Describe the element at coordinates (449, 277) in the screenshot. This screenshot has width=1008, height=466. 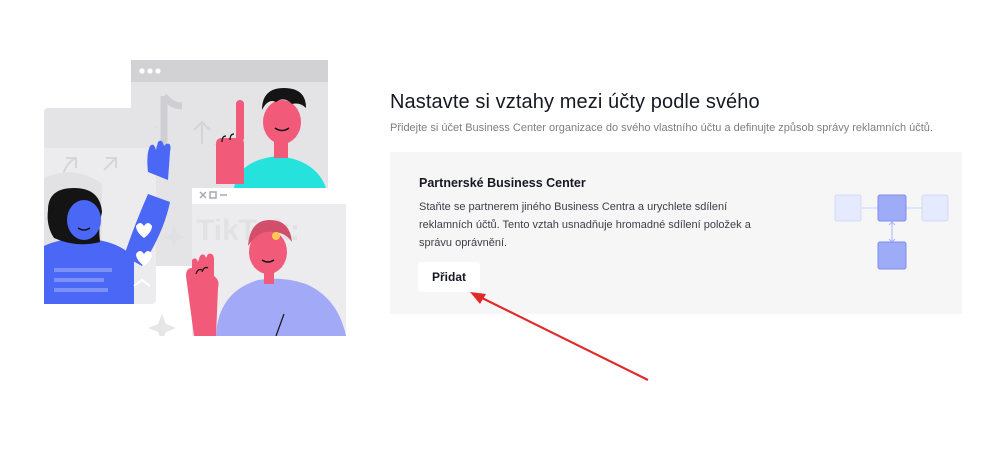
I see `add-button: Přidat` at that location.